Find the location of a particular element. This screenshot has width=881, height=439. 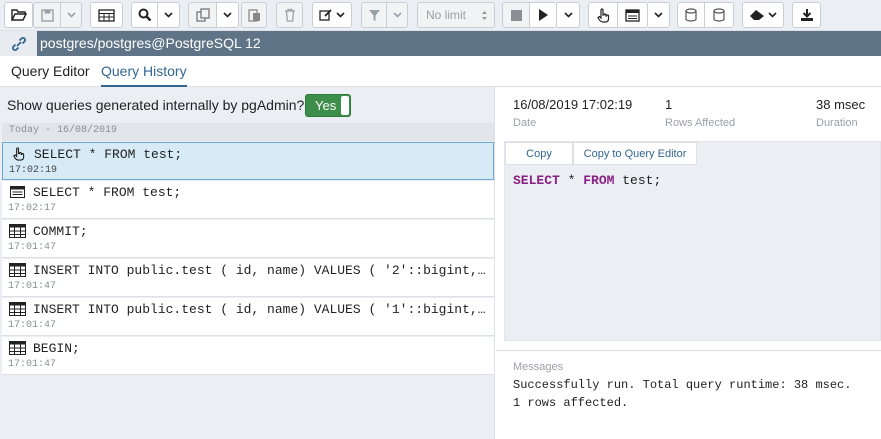

edit-data-button is located at coordinates (106, 15).